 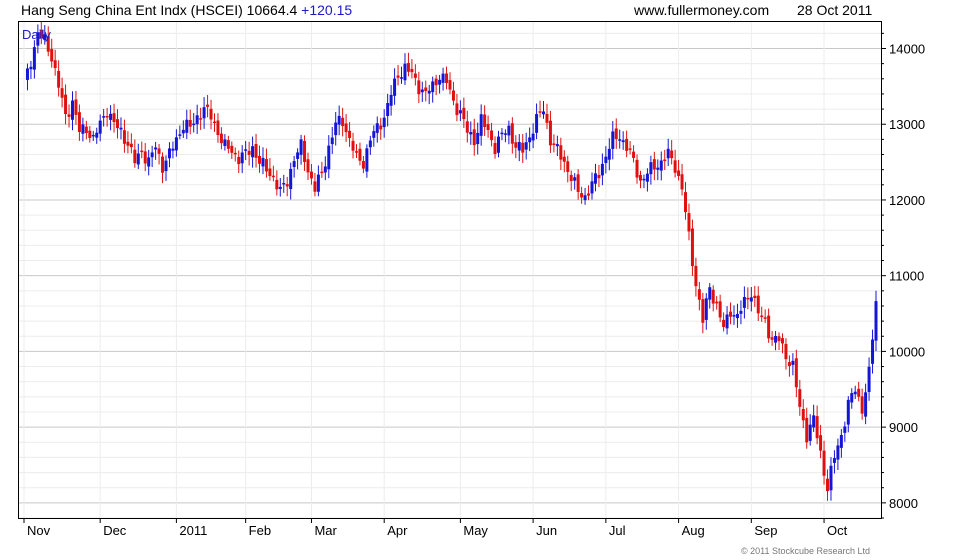 What do you see at coordinates (39, 530) in the screenshot?
I see `x-tick-label: Nov` at bounding box center [39, 530].